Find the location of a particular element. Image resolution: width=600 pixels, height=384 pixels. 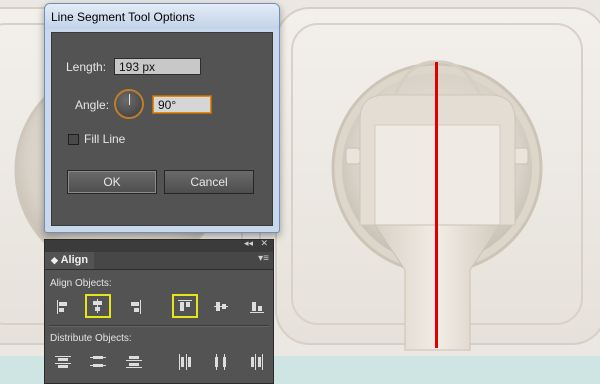

close-icon: ✕ is located at coordinates (264, 243).